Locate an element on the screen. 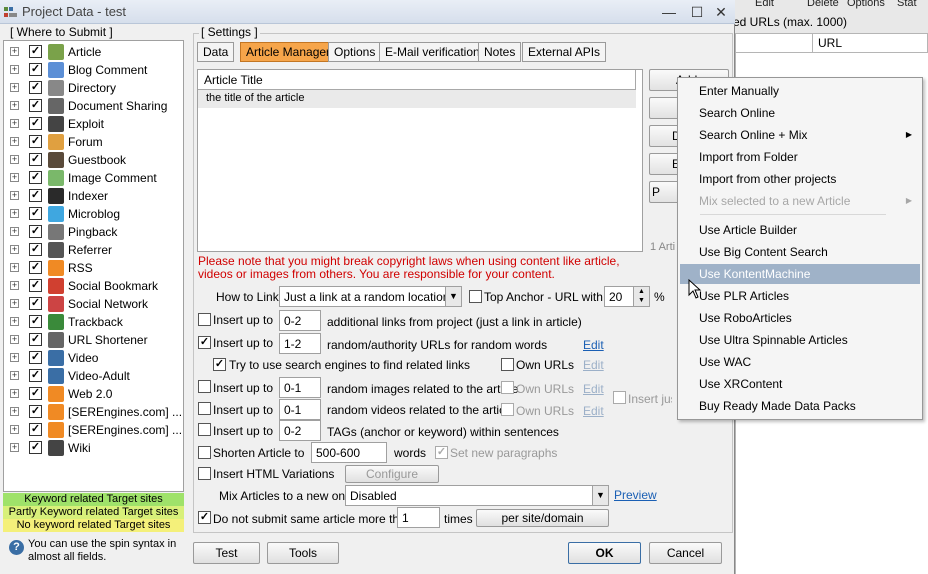 The height and width of the screenshot is (574, 928). tree-item: + ✓ Wiki is located at coordinates (93, 448).